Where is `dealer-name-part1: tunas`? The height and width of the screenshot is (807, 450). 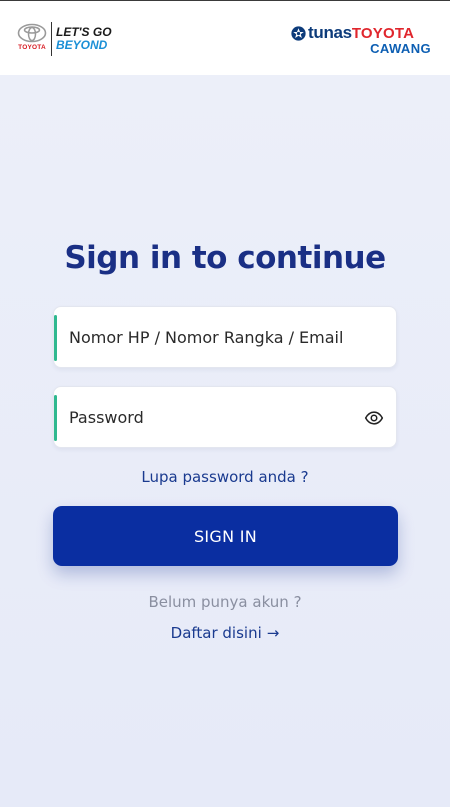
dealer-name-part1: tunas is located at coordinates (330, 32).